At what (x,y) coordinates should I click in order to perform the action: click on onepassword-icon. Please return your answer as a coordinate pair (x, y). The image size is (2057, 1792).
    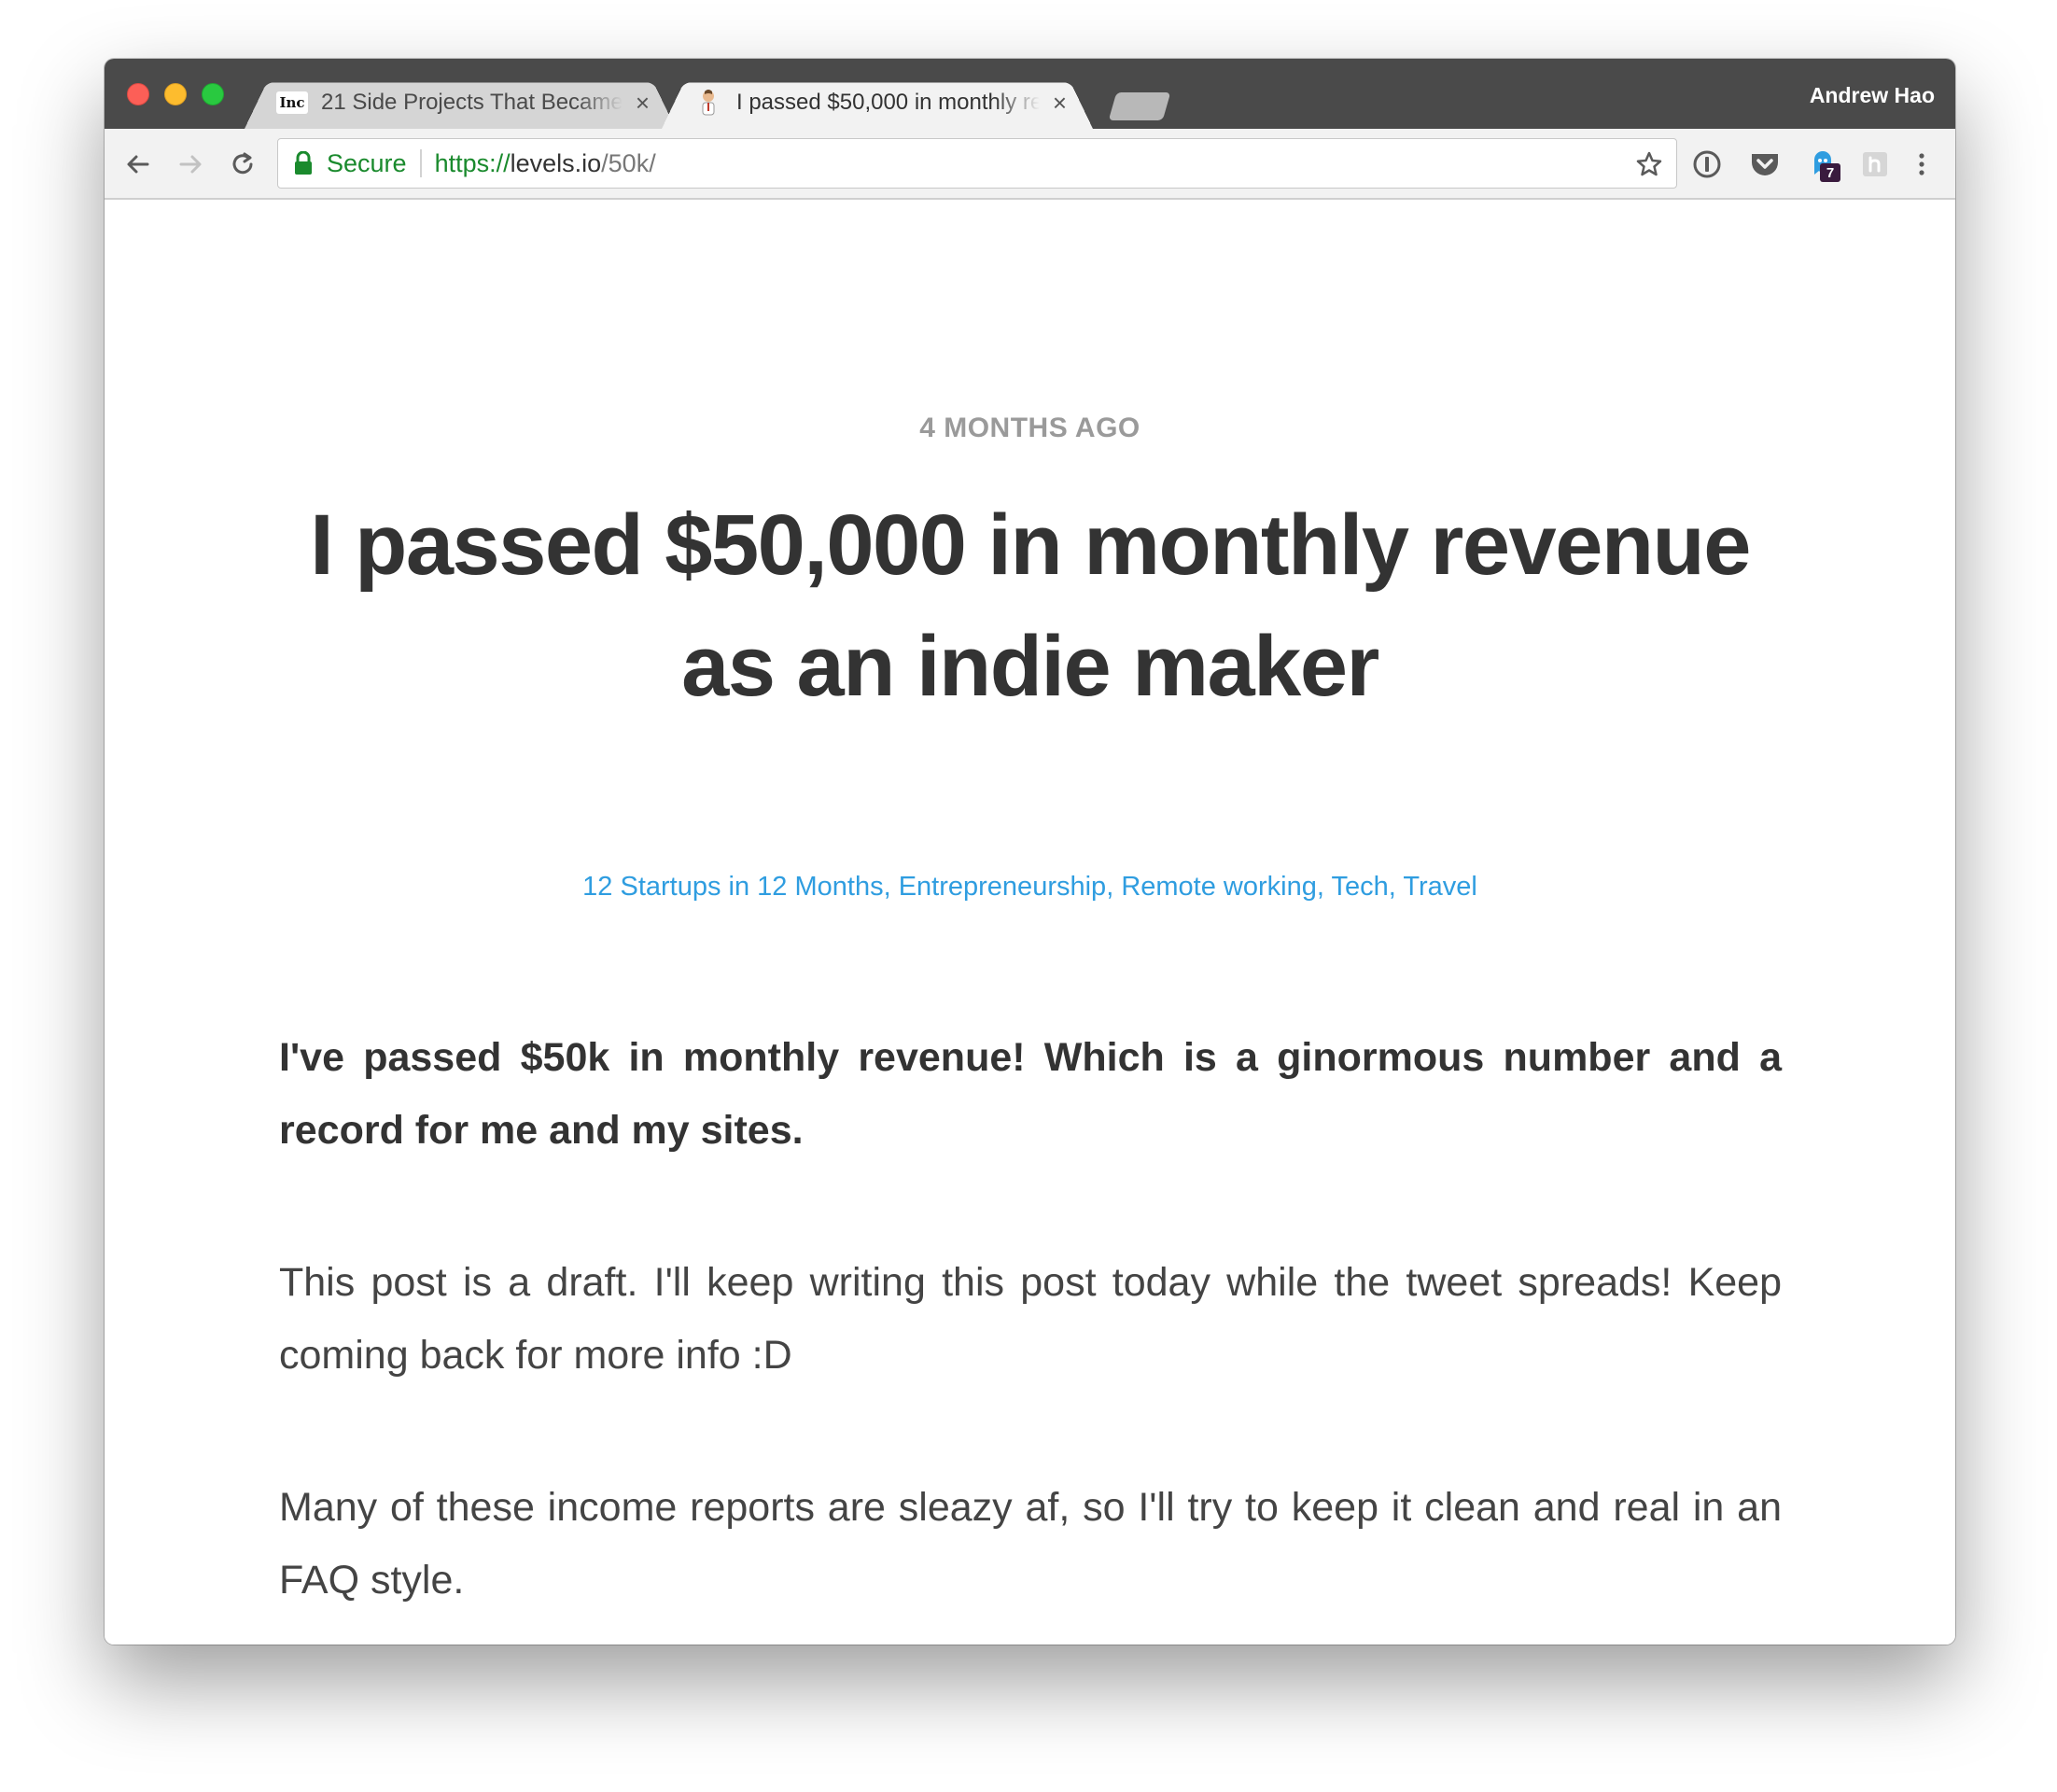
    Looking at the image, I should click on (1707, 164).